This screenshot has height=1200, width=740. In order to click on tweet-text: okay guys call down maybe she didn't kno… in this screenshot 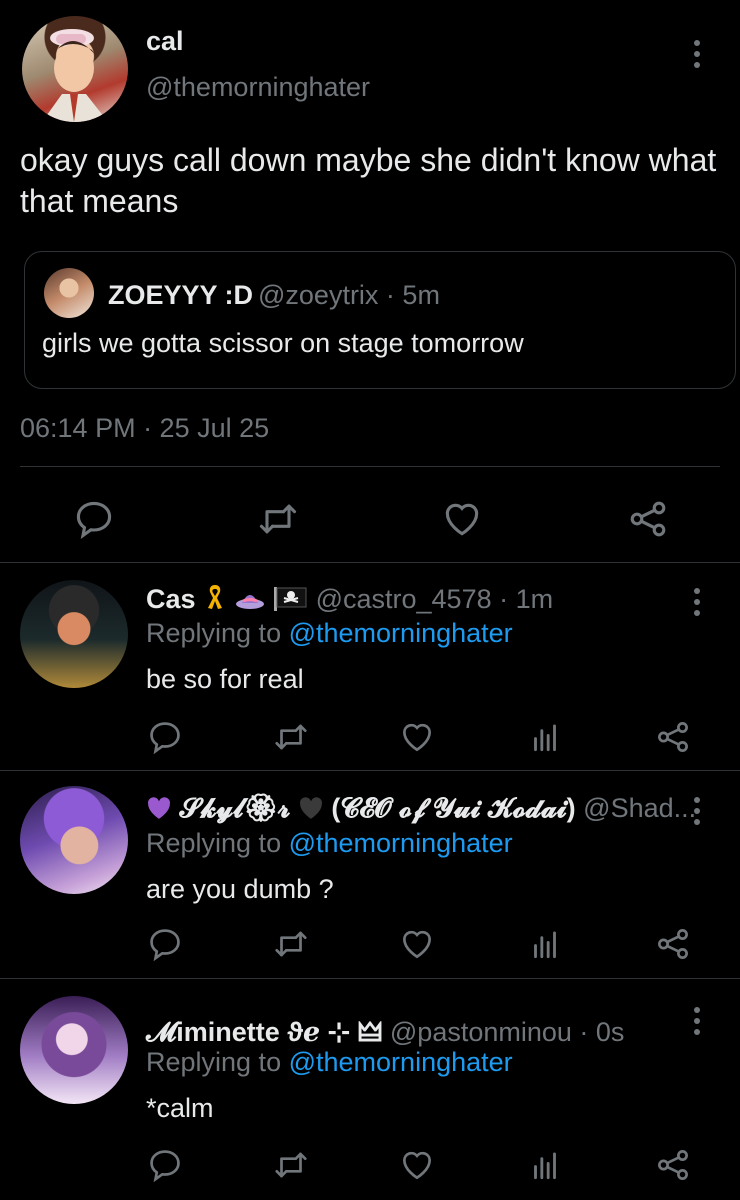, I will do `click(368, 180)`.